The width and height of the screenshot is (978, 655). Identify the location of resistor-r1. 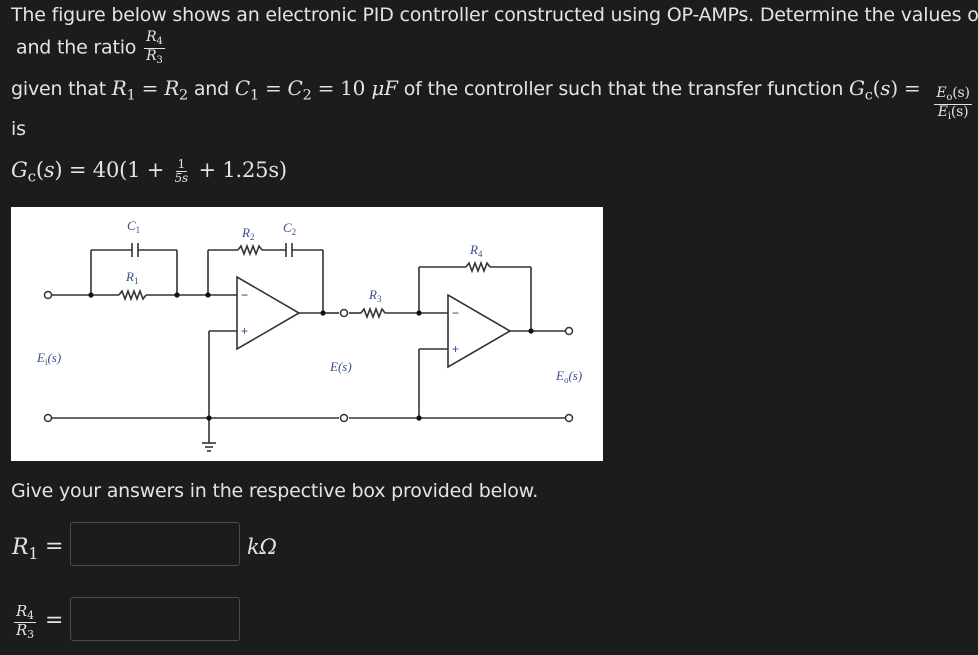
(132, 295).